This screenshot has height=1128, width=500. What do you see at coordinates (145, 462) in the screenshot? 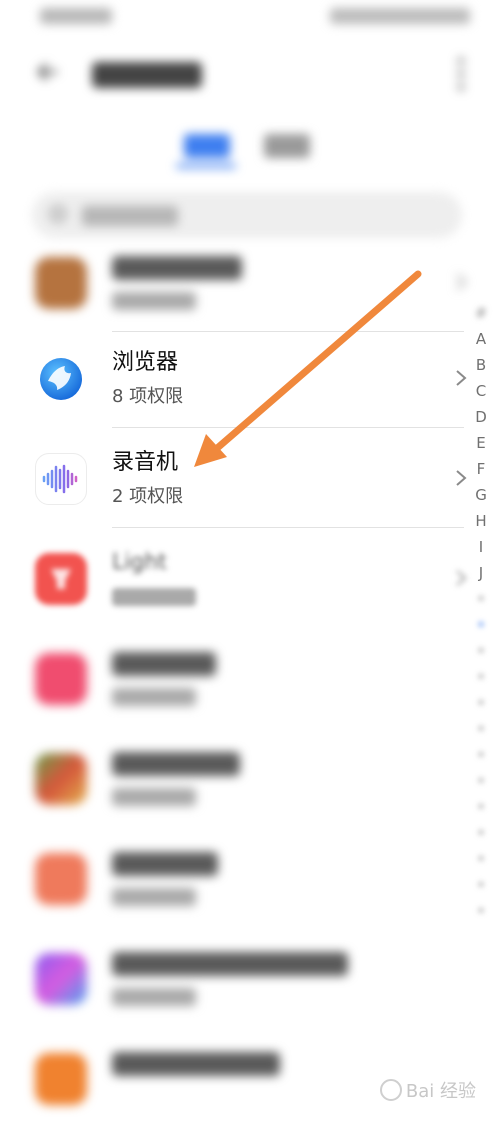
I see `app-name: 录音机` at bounding box center [145, 462].